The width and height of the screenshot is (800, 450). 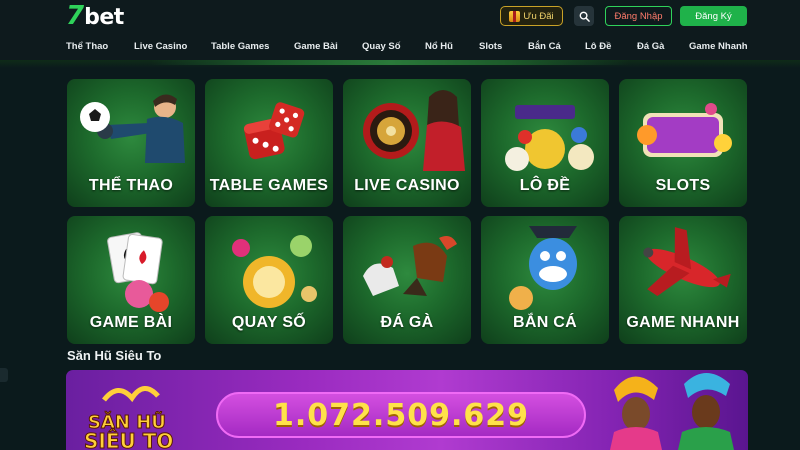 What do you see at coordinates (274, 271) in the screenshot?
I see `number-ball-icon` at bounding box center [274, 271].